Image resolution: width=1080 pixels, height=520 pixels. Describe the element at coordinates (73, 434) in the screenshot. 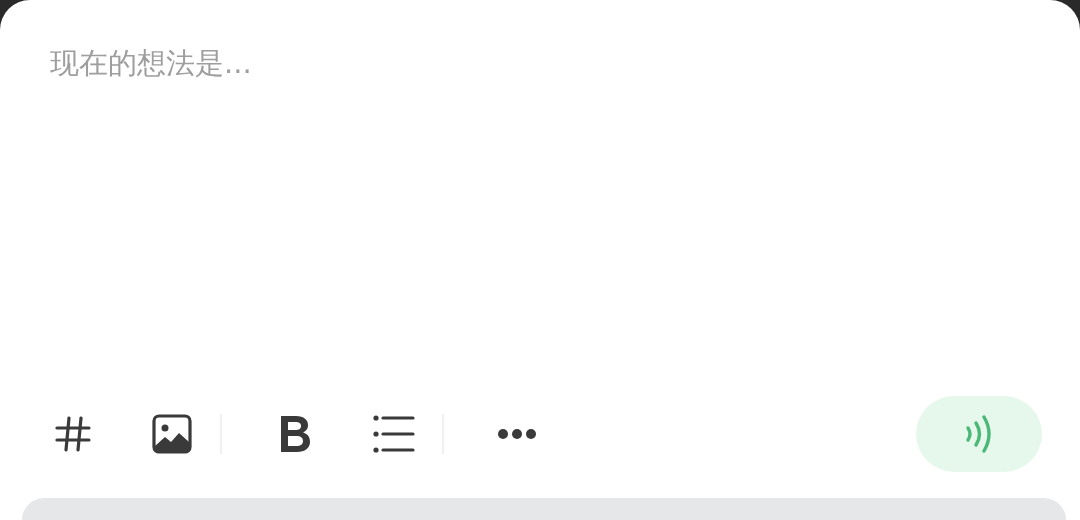

I see `hashtag-icon` at that location.